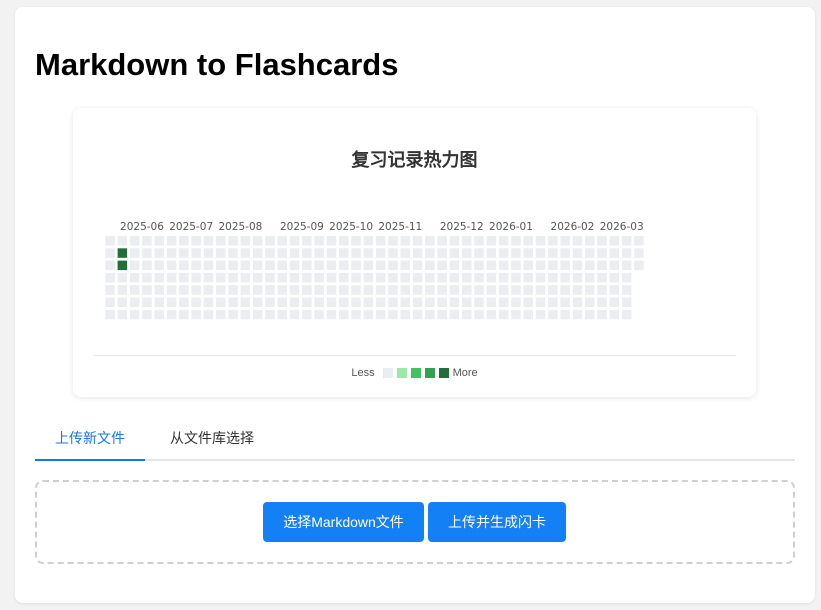 Image resolution: width=821 pixels, height=610 pixels. Describe the element at coordinates (415, 442) in the screenshot. I see `source-tabs: 上传新文件 从文件库选择` at that location.